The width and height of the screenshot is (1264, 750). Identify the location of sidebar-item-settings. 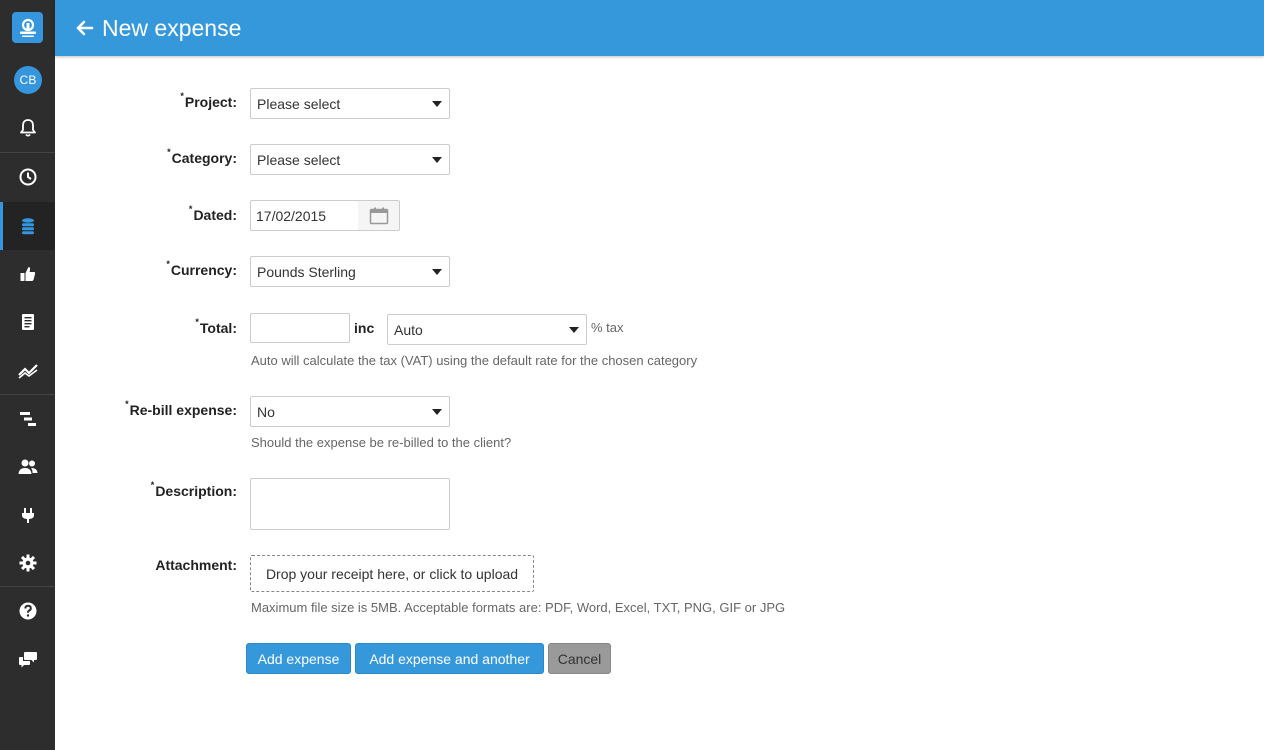
(27, 563).